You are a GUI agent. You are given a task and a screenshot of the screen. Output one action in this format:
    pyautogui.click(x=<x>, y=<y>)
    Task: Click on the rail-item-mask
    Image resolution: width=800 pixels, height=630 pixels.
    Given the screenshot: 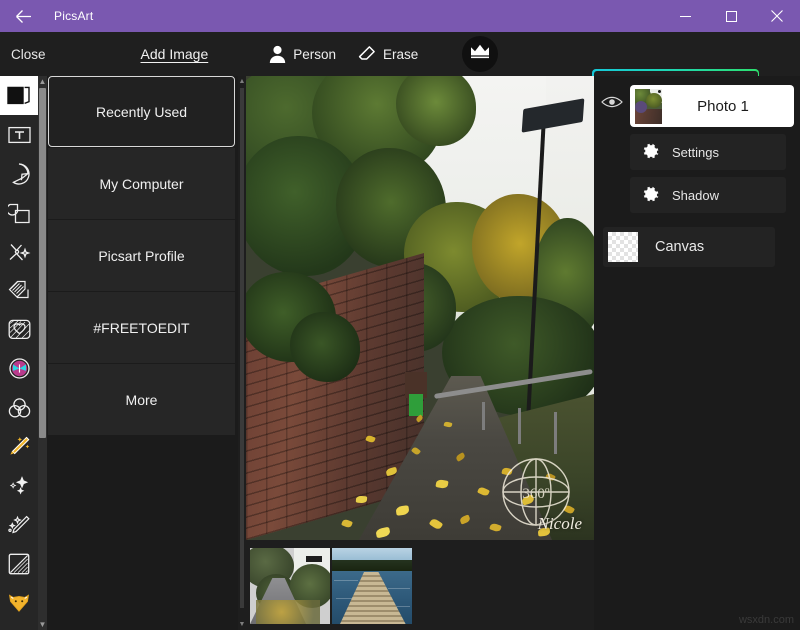 What is the action you would take?
    pyautogui.click(x=19, y=212)
    